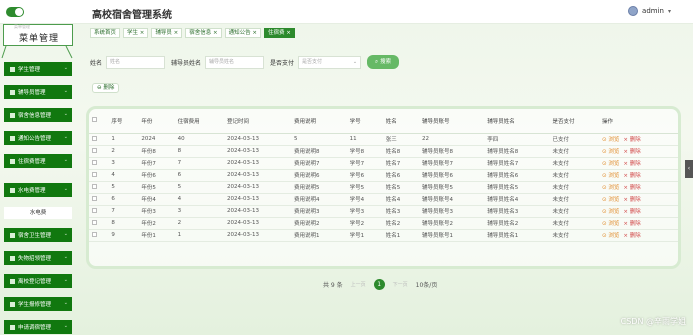  I want to click on table-cell: 辅导员账号6, so click(451, 175).